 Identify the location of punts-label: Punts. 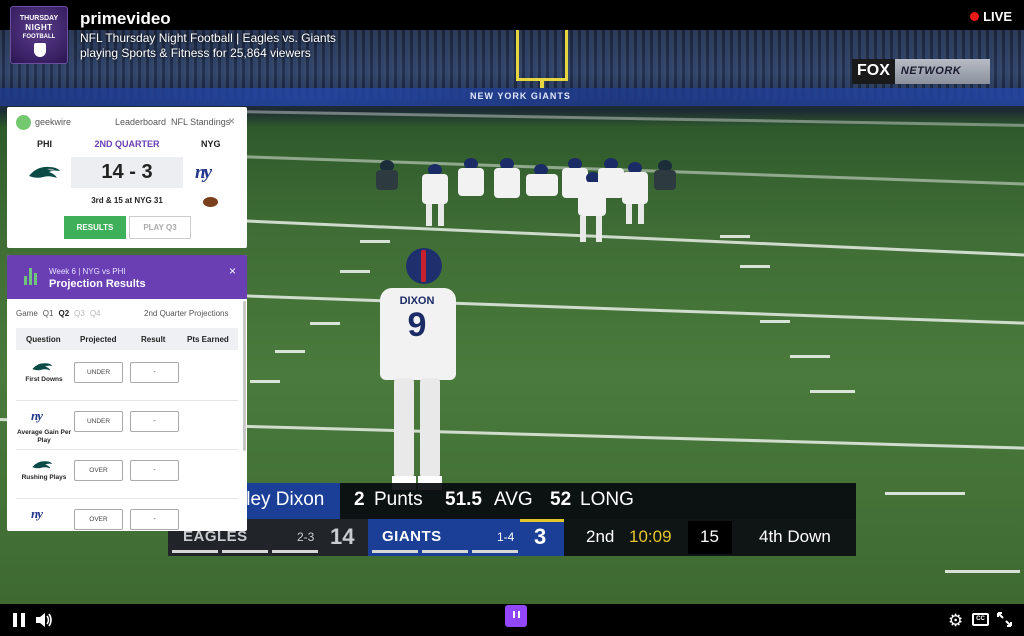
(398, 499).